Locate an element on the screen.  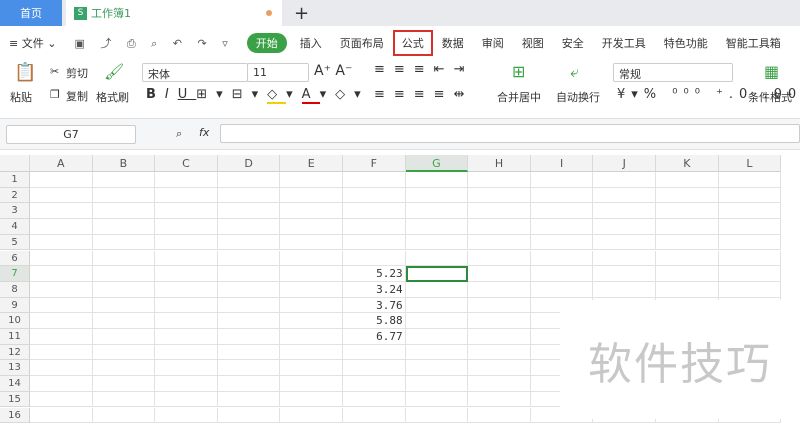
row-header-9: 9 is located at coordinates (15, 306).